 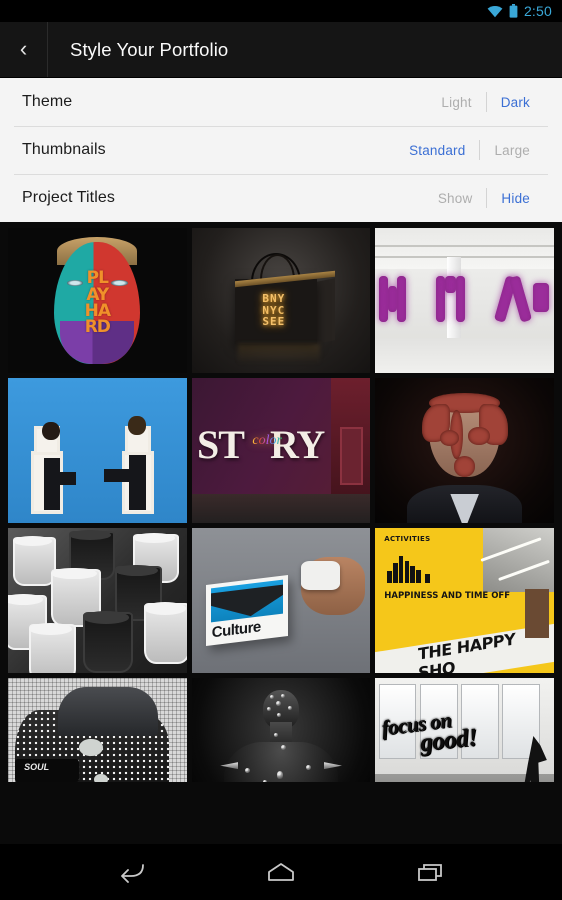 I want to click on thumbnail-caption-play-hard: PL AY HA RD, so click(x=97, y=303).